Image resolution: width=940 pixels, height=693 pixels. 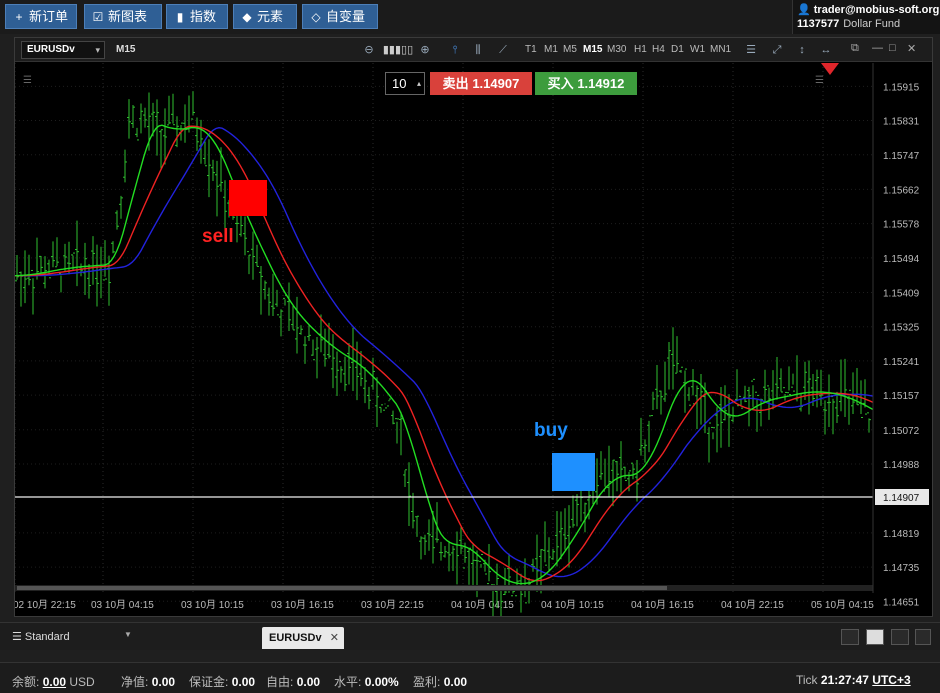 What do you see at coordinates (212, 605) in the screenshot?
I see `x-tick-label: 03 10月 10:15` at bounding box center [212, 605].